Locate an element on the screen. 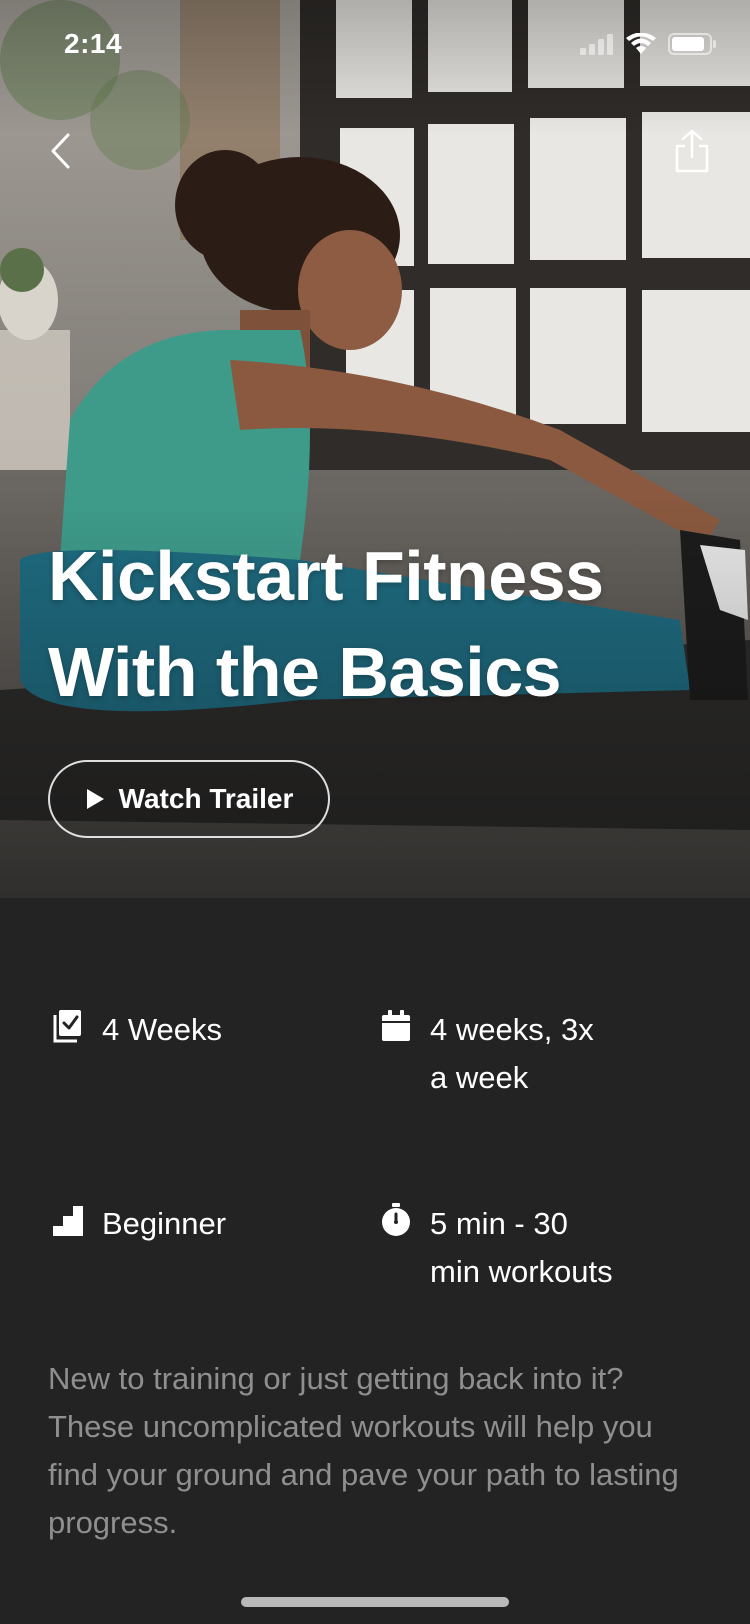 The image size is (750, 1624). share-button is located at coordinates (692, 151).